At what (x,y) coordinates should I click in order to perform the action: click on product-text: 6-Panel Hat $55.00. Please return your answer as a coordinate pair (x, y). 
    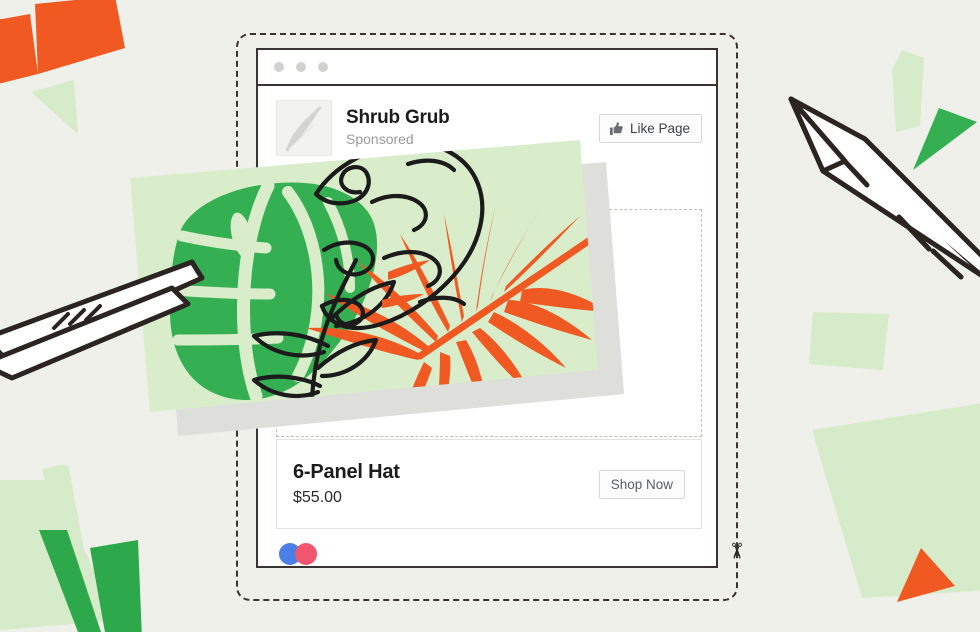
    Looking at the image, I should click on (446, 484).